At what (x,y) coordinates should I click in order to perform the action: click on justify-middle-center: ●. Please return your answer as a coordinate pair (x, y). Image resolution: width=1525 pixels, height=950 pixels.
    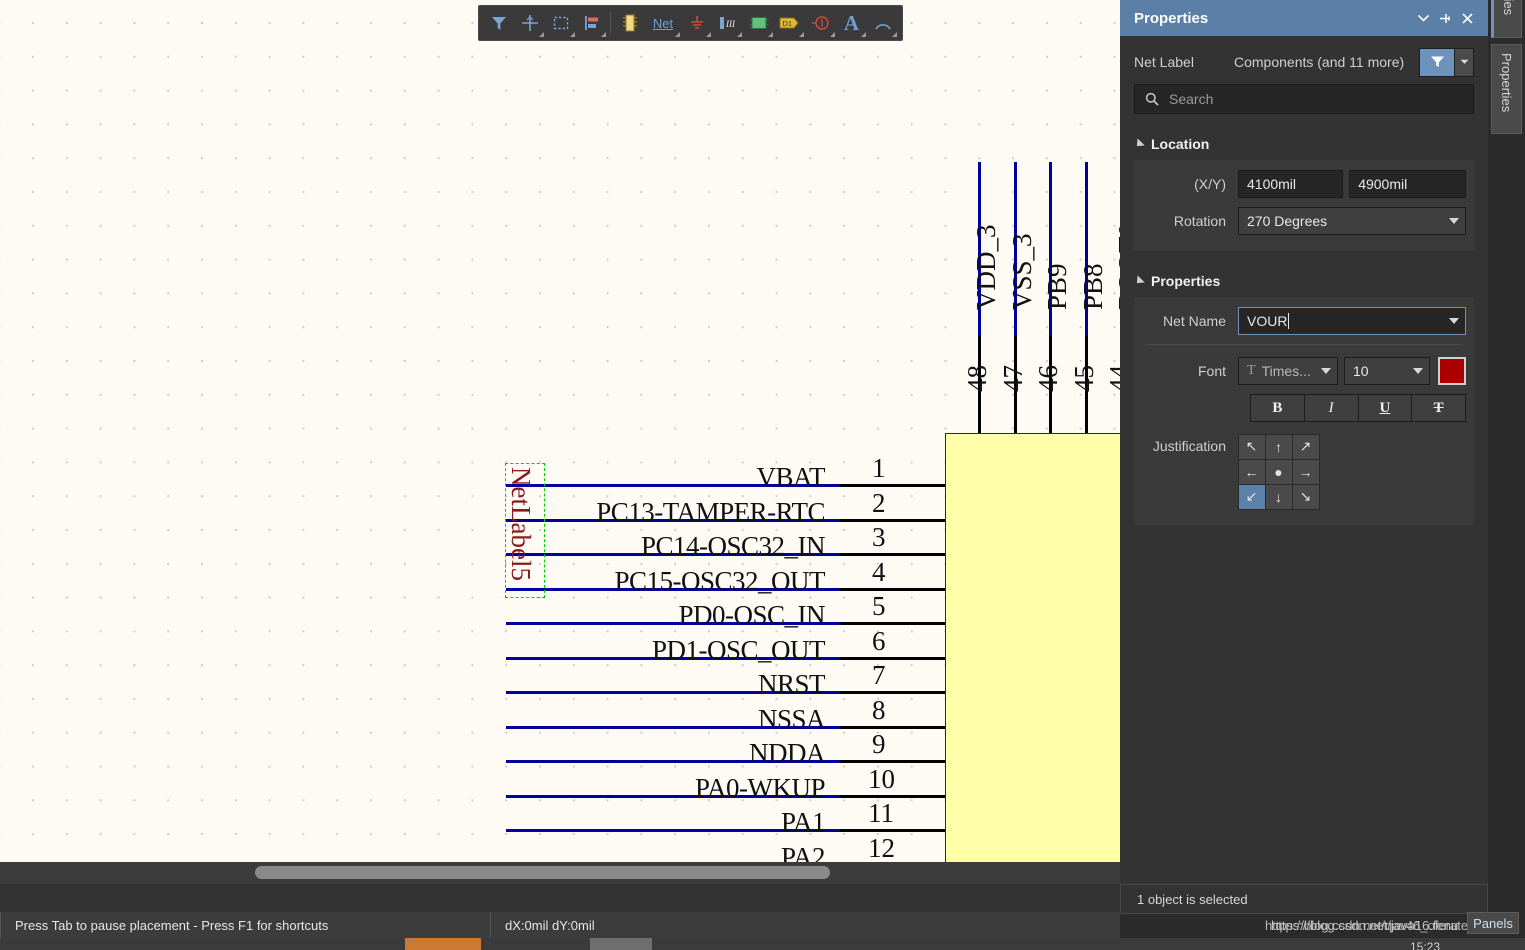
    Looking at the image, I should click on (1278, 471).